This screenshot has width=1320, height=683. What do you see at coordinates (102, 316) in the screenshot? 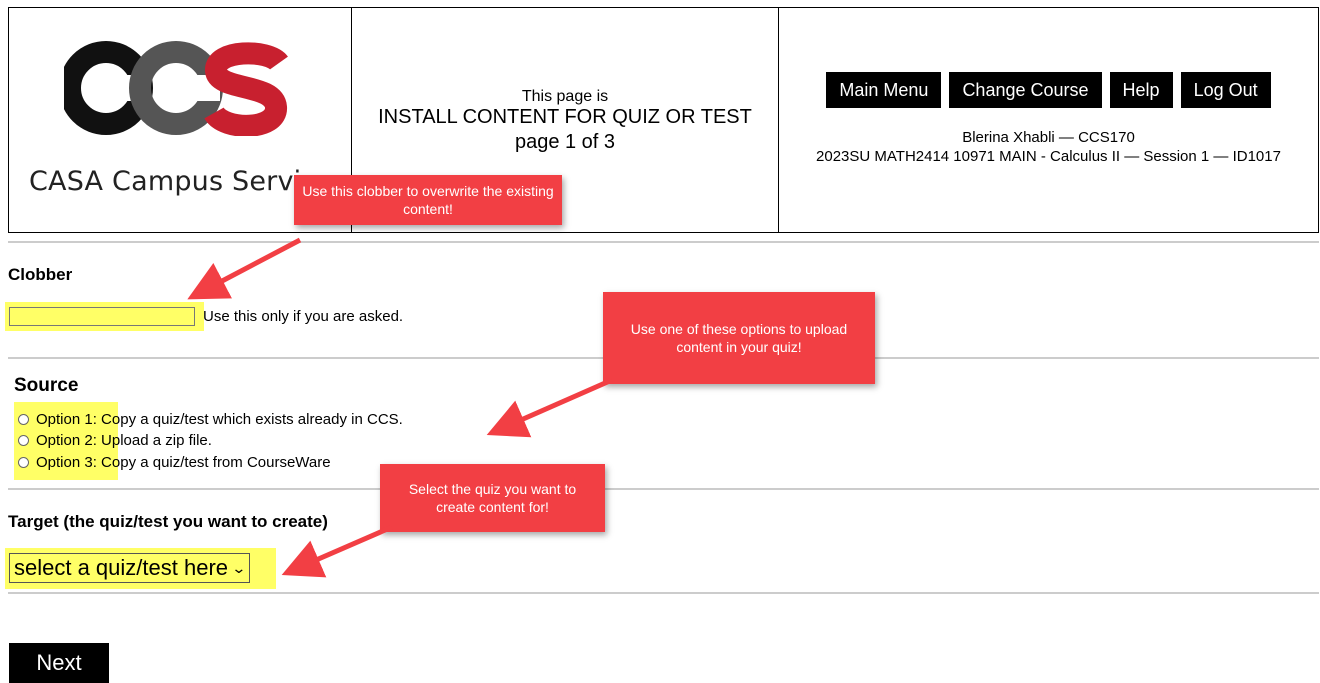
I see `clobber-input` at bounding box center [102, 316].